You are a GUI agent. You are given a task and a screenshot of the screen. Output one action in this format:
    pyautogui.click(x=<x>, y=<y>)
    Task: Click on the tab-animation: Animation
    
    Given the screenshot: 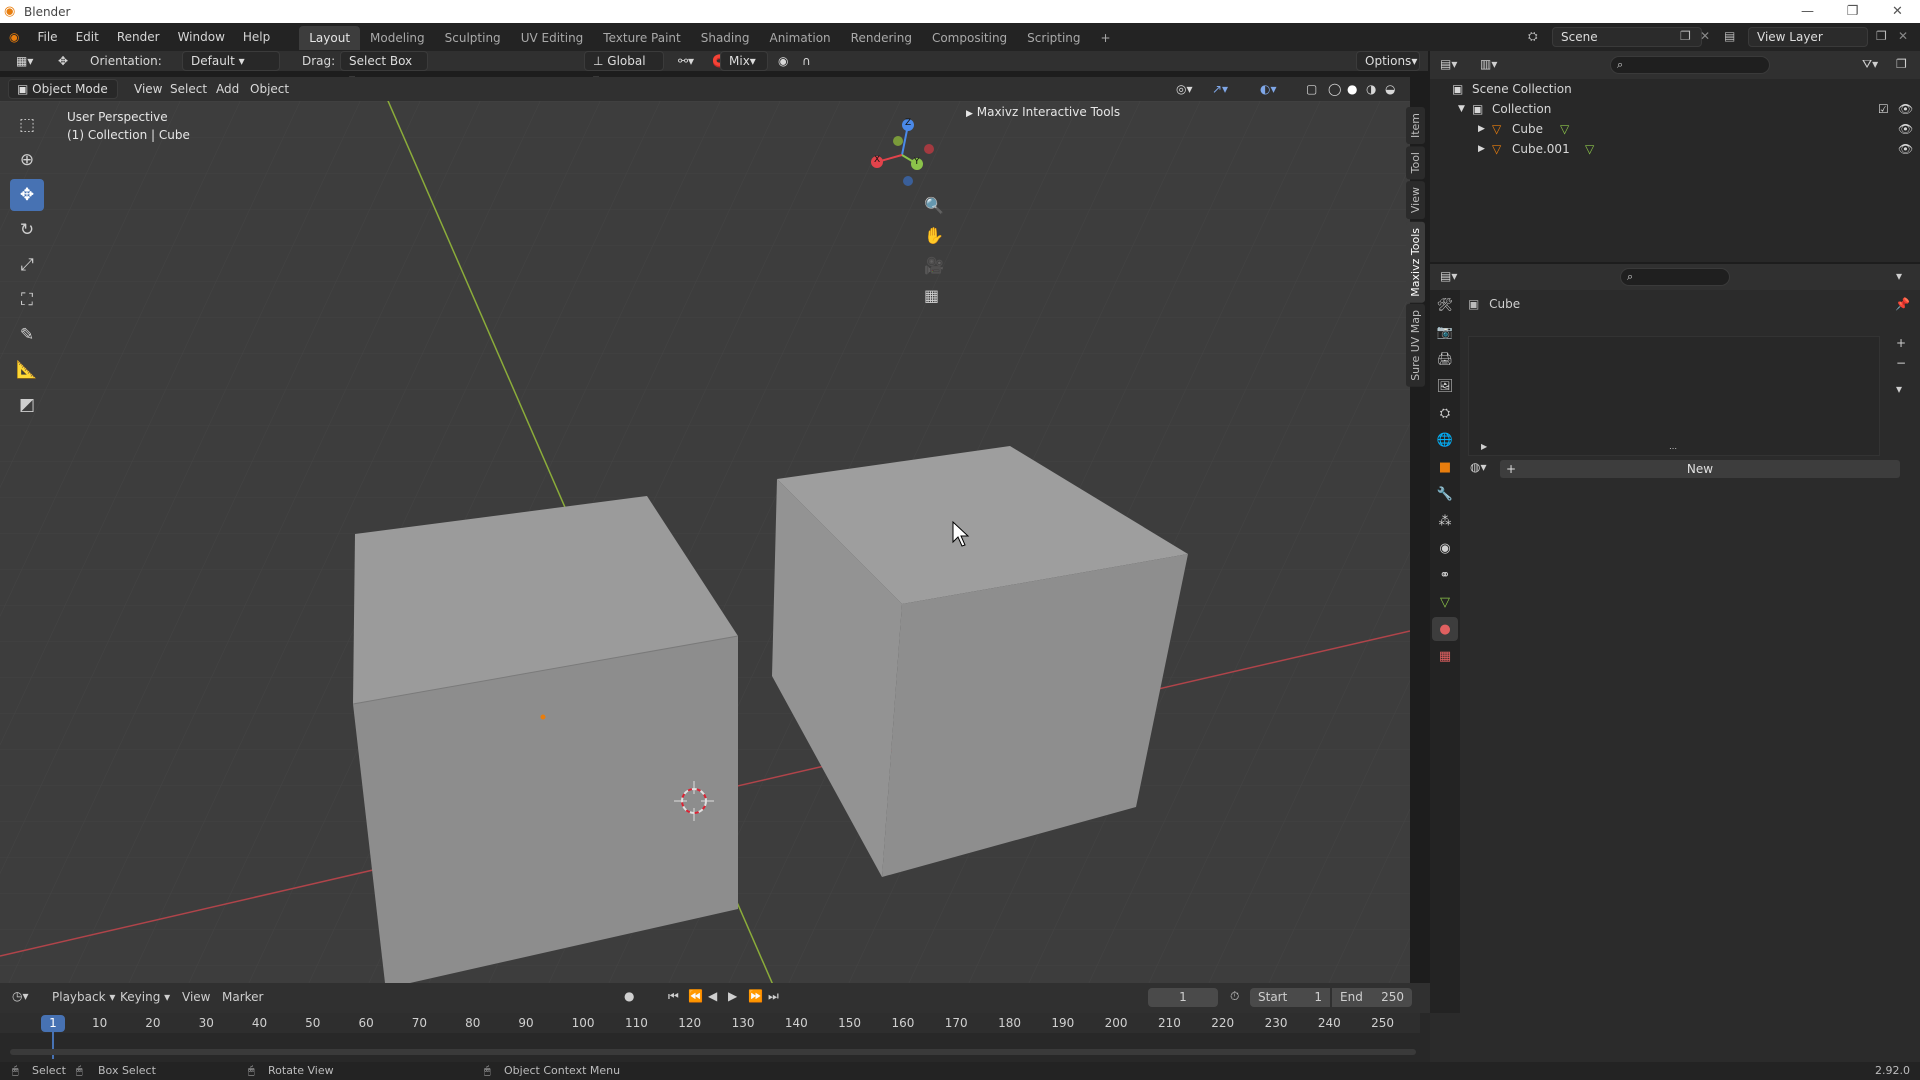 What is the action you would take?
    pyautogui.click(x=799, y=38)
    